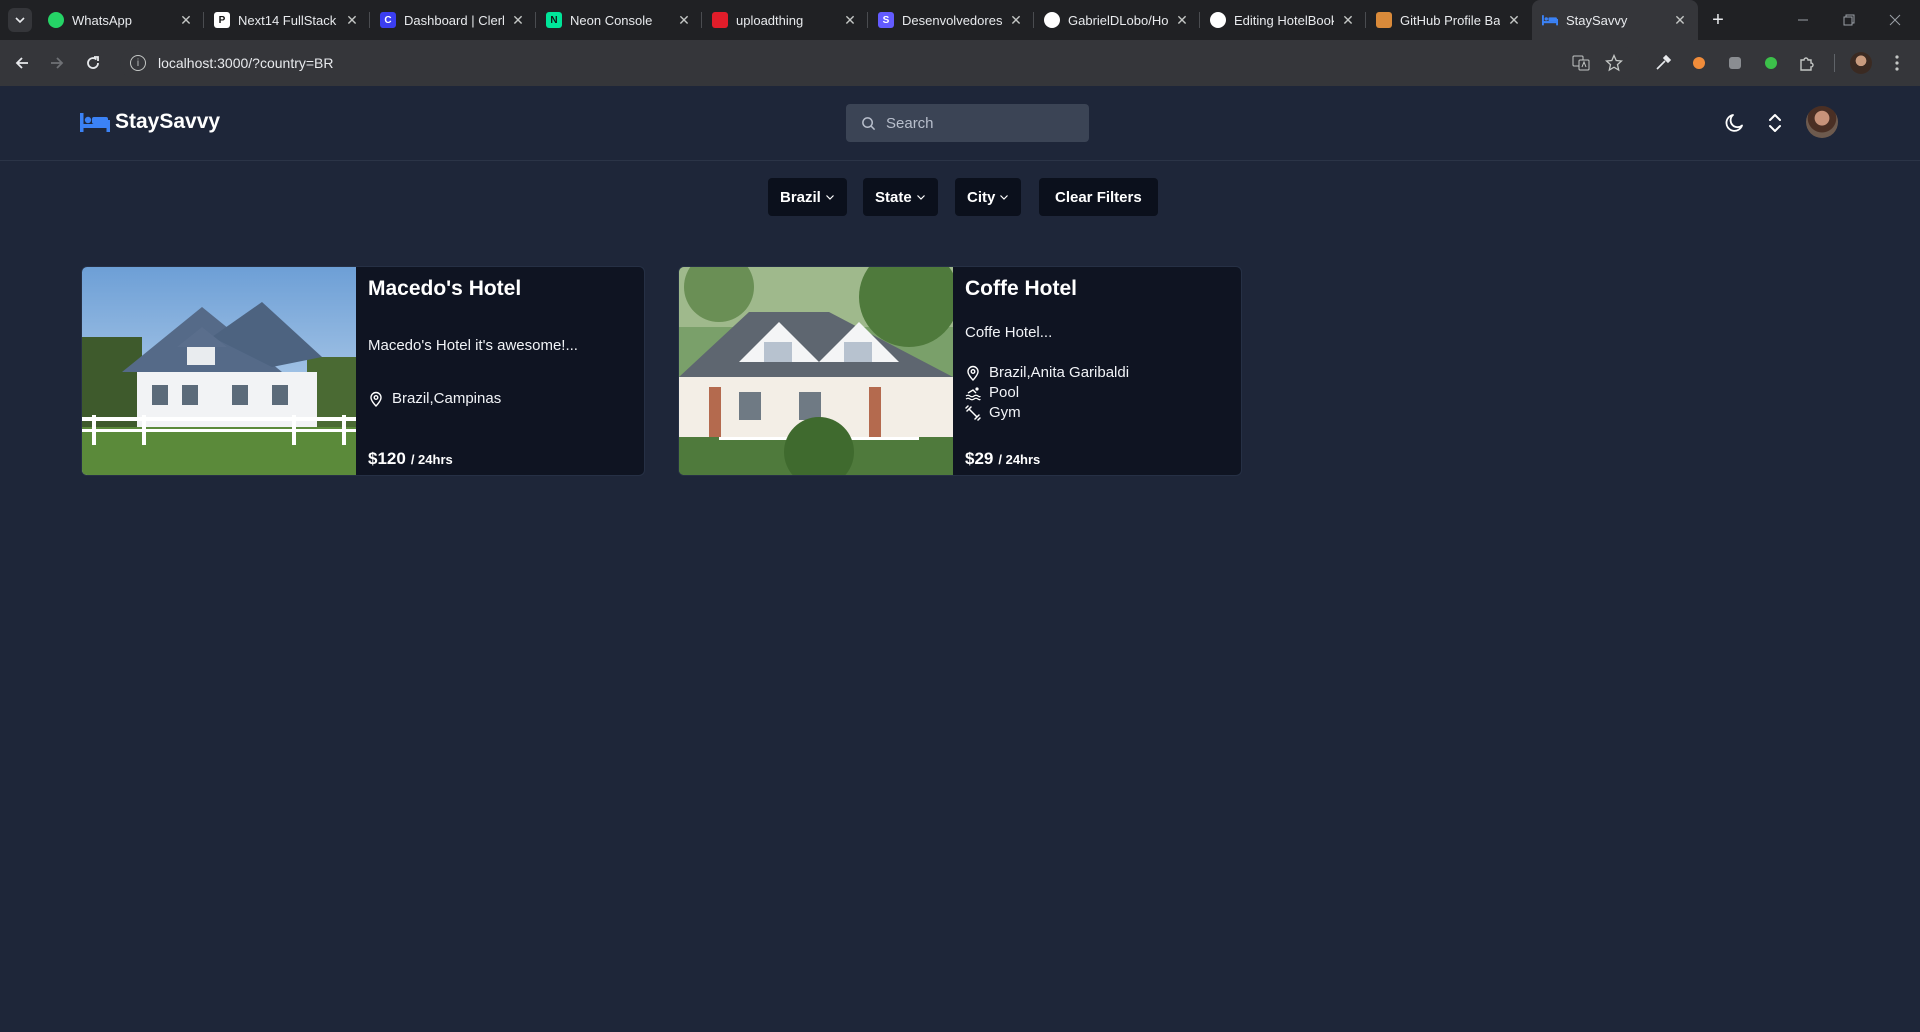  What do you see at coordinates (1834, 63) in the screenshot?
I see `toolbar-separator` at bounding box center [1834, 63].